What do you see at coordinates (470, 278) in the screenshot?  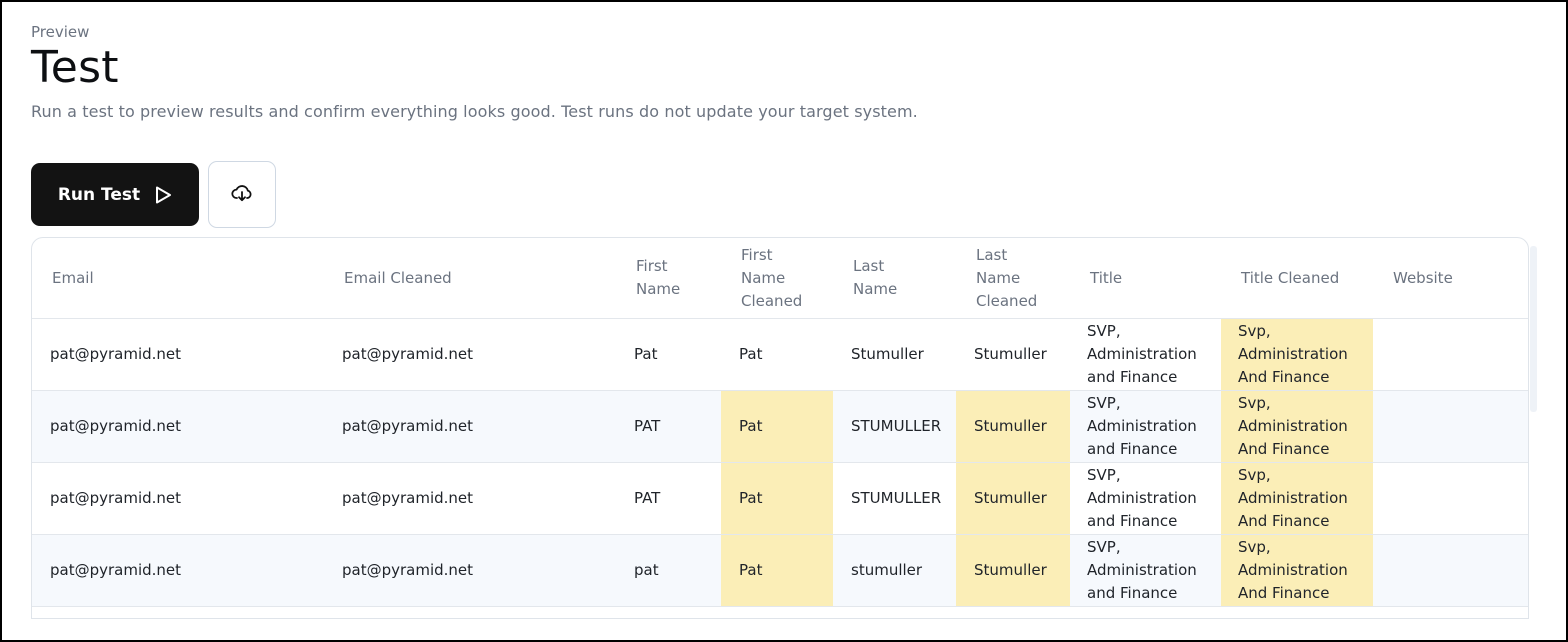 I see `column-header: Email Cleaned` at bounding box center [470, 278].